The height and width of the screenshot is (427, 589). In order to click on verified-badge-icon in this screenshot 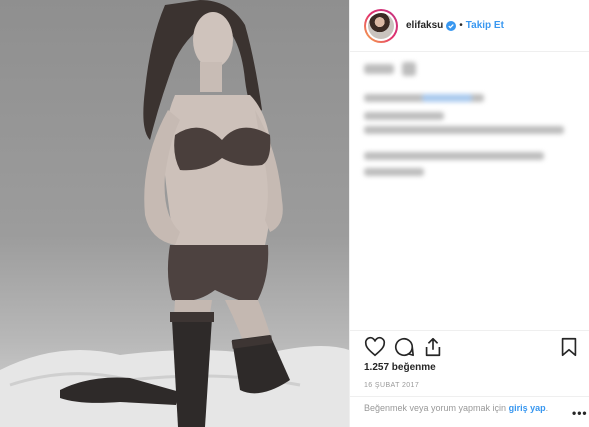, I will do `click(451, 25)`.